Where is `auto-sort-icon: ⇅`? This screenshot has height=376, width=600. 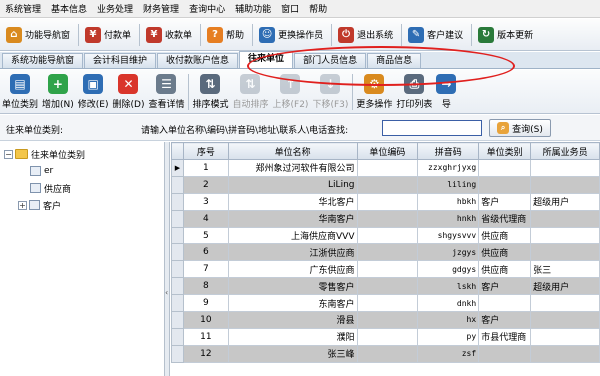
auto-sort-icon: ⇅ is located at coordinates (250, 84).